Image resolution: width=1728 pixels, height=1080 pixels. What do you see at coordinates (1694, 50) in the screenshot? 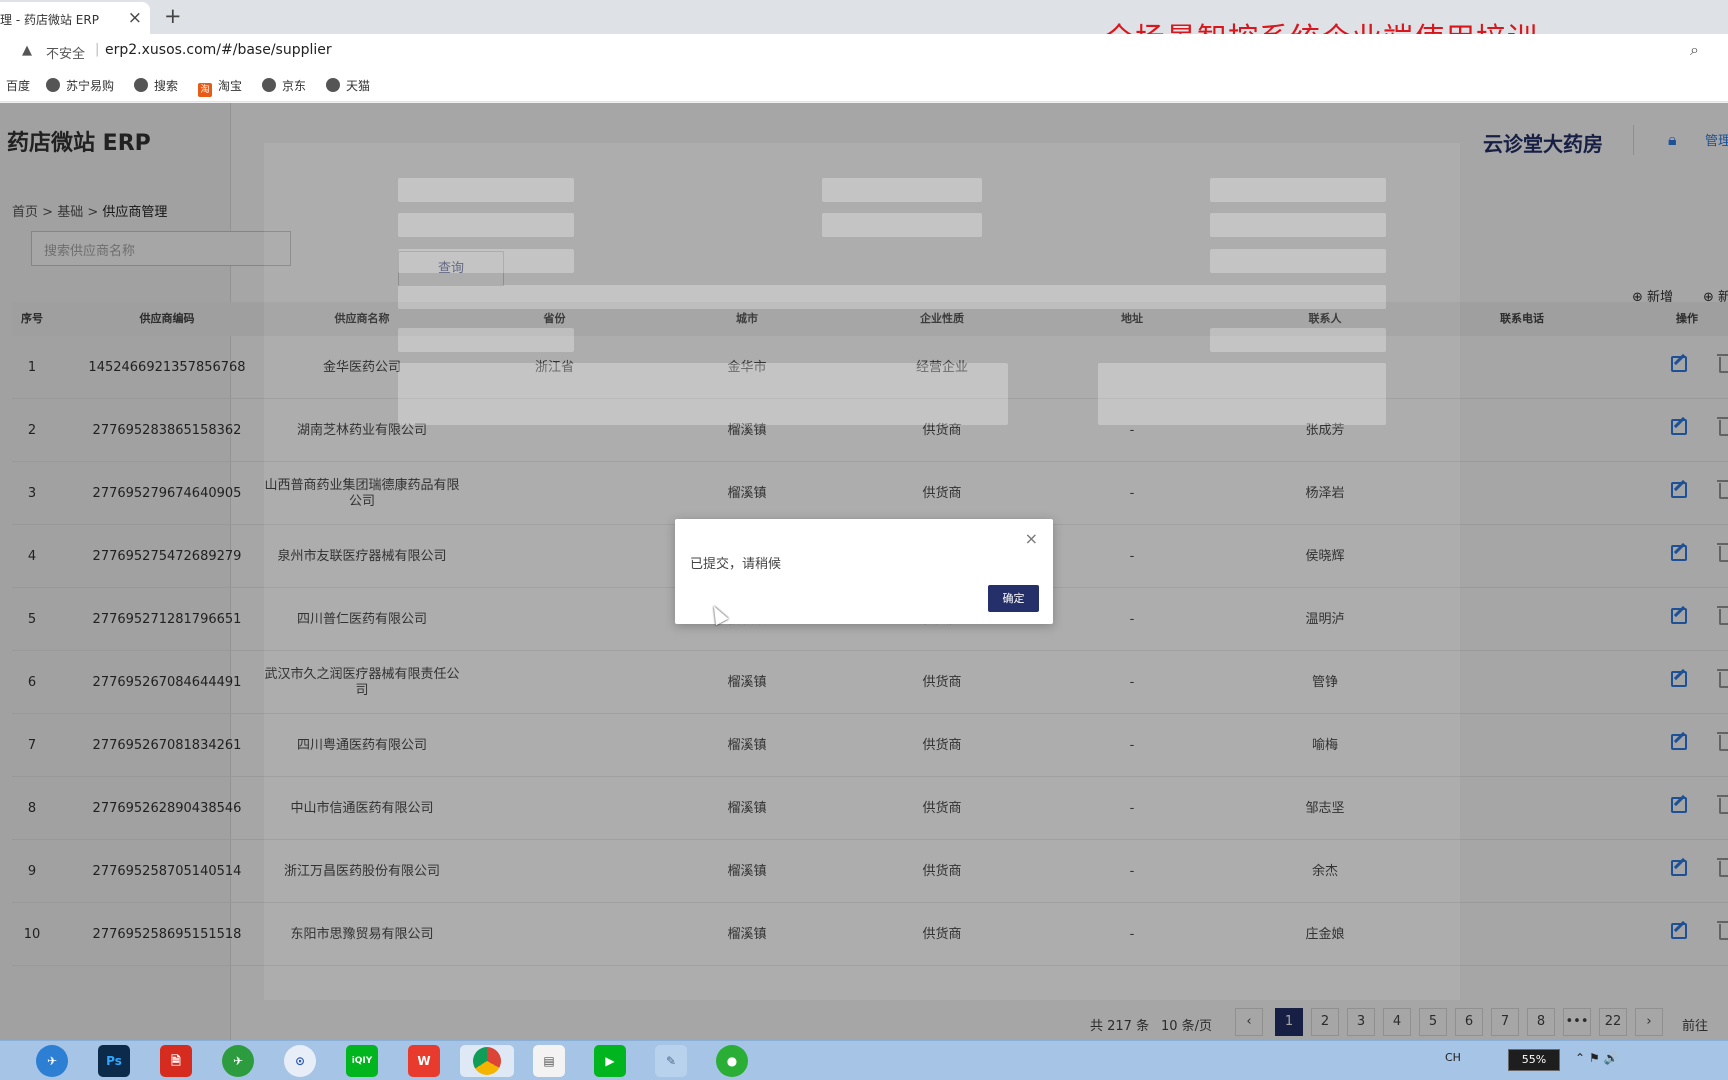
I see `search-icon: ⌕` at bounding box center [1694, 50].